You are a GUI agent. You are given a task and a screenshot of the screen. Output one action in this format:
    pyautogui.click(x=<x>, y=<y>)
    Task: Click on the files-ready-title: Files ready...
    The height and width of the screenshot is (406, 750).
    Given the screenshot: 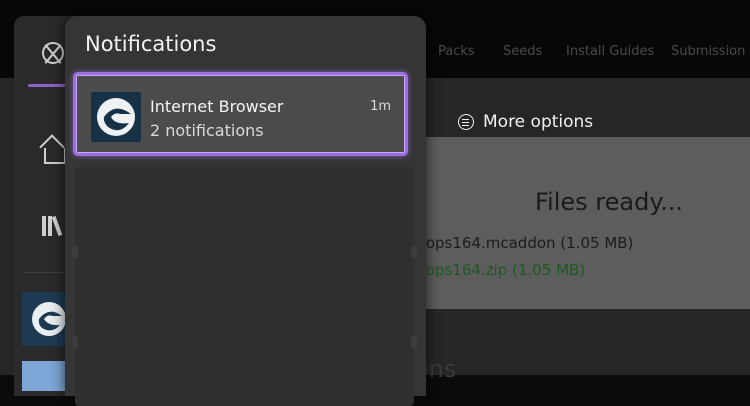 What is the action you would take?
    pyautogui.click(x=609, y=202)
    